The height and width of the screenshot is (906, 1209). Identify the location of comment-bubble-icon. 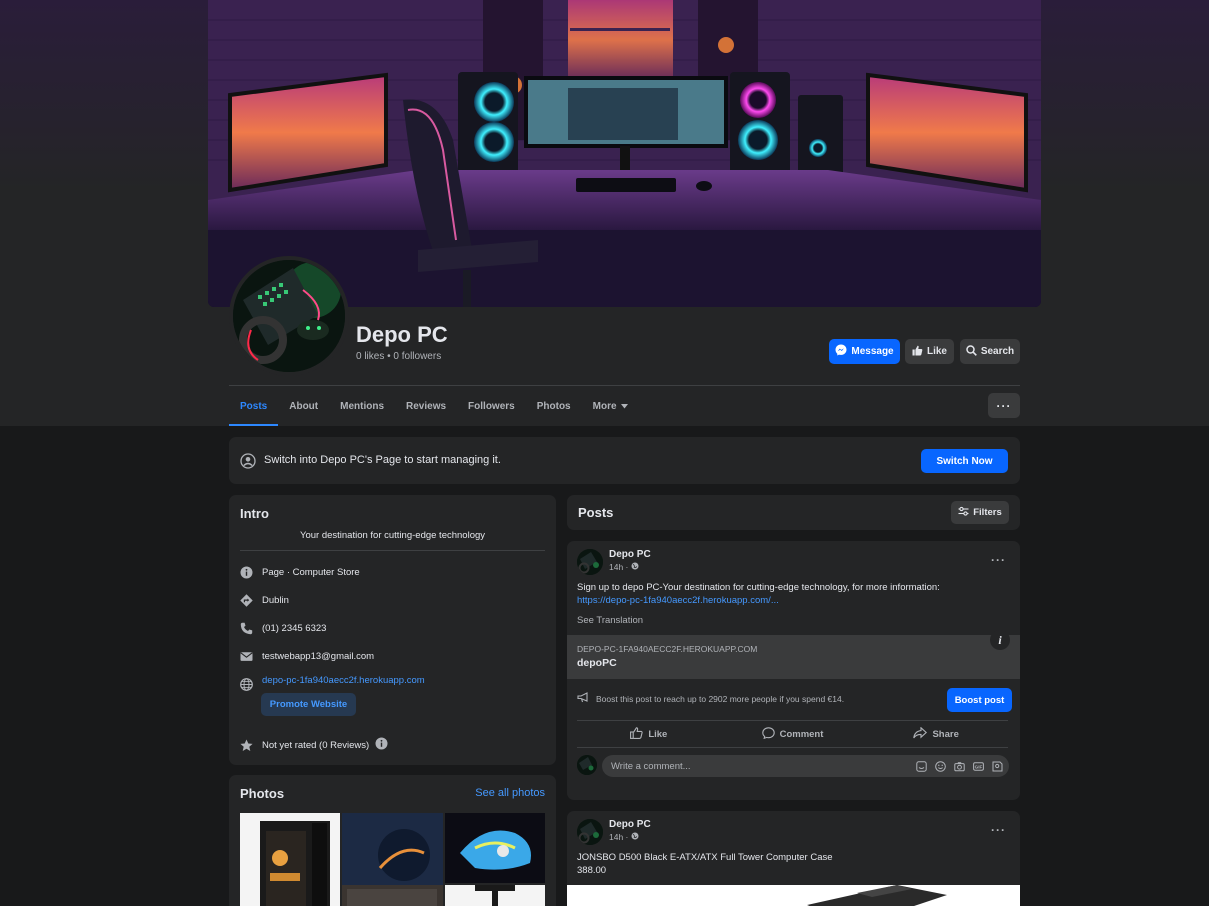
(768, 734).